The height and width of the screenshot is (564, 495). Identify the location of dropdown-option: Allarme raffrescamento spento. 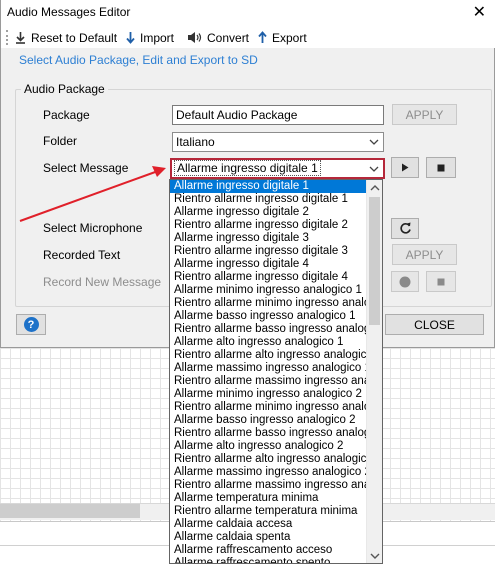
(268, 560).